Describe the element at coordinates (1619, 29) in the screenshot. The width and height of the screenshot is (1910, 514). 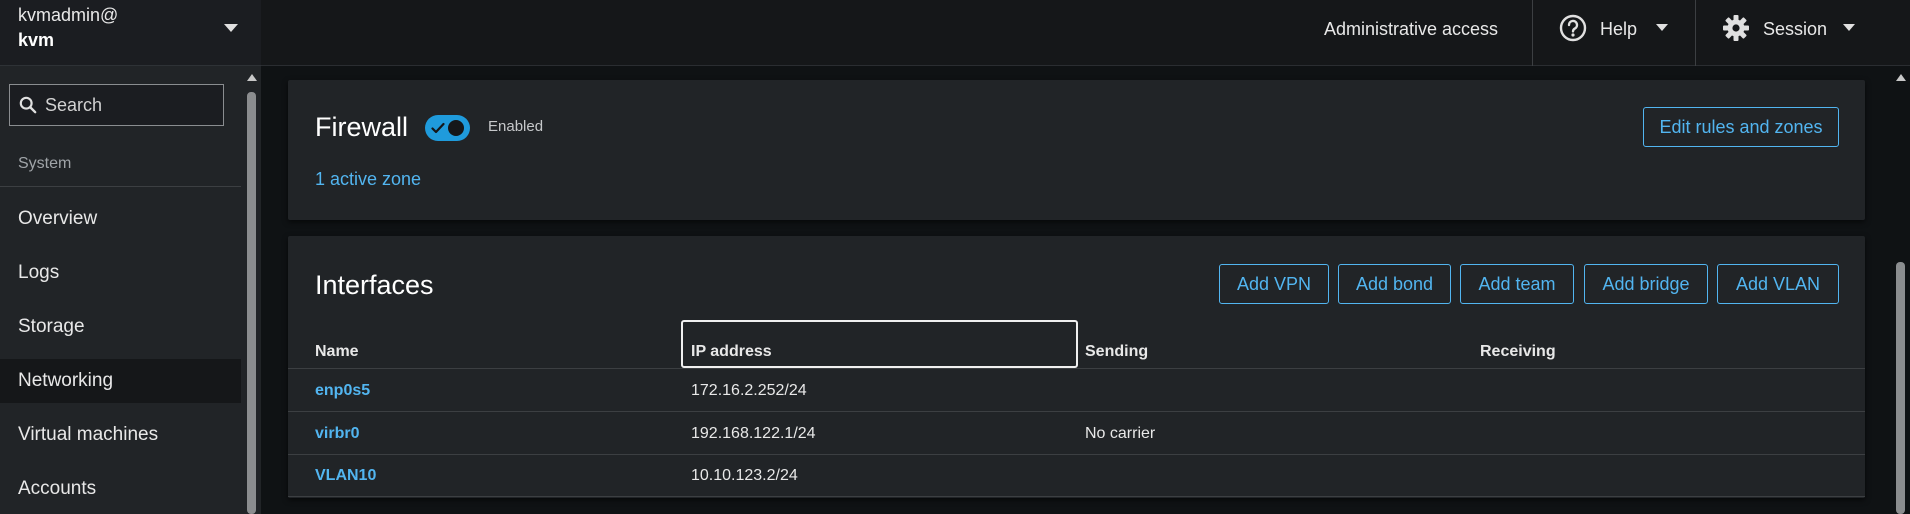
I see `help-label: Help` at that location.